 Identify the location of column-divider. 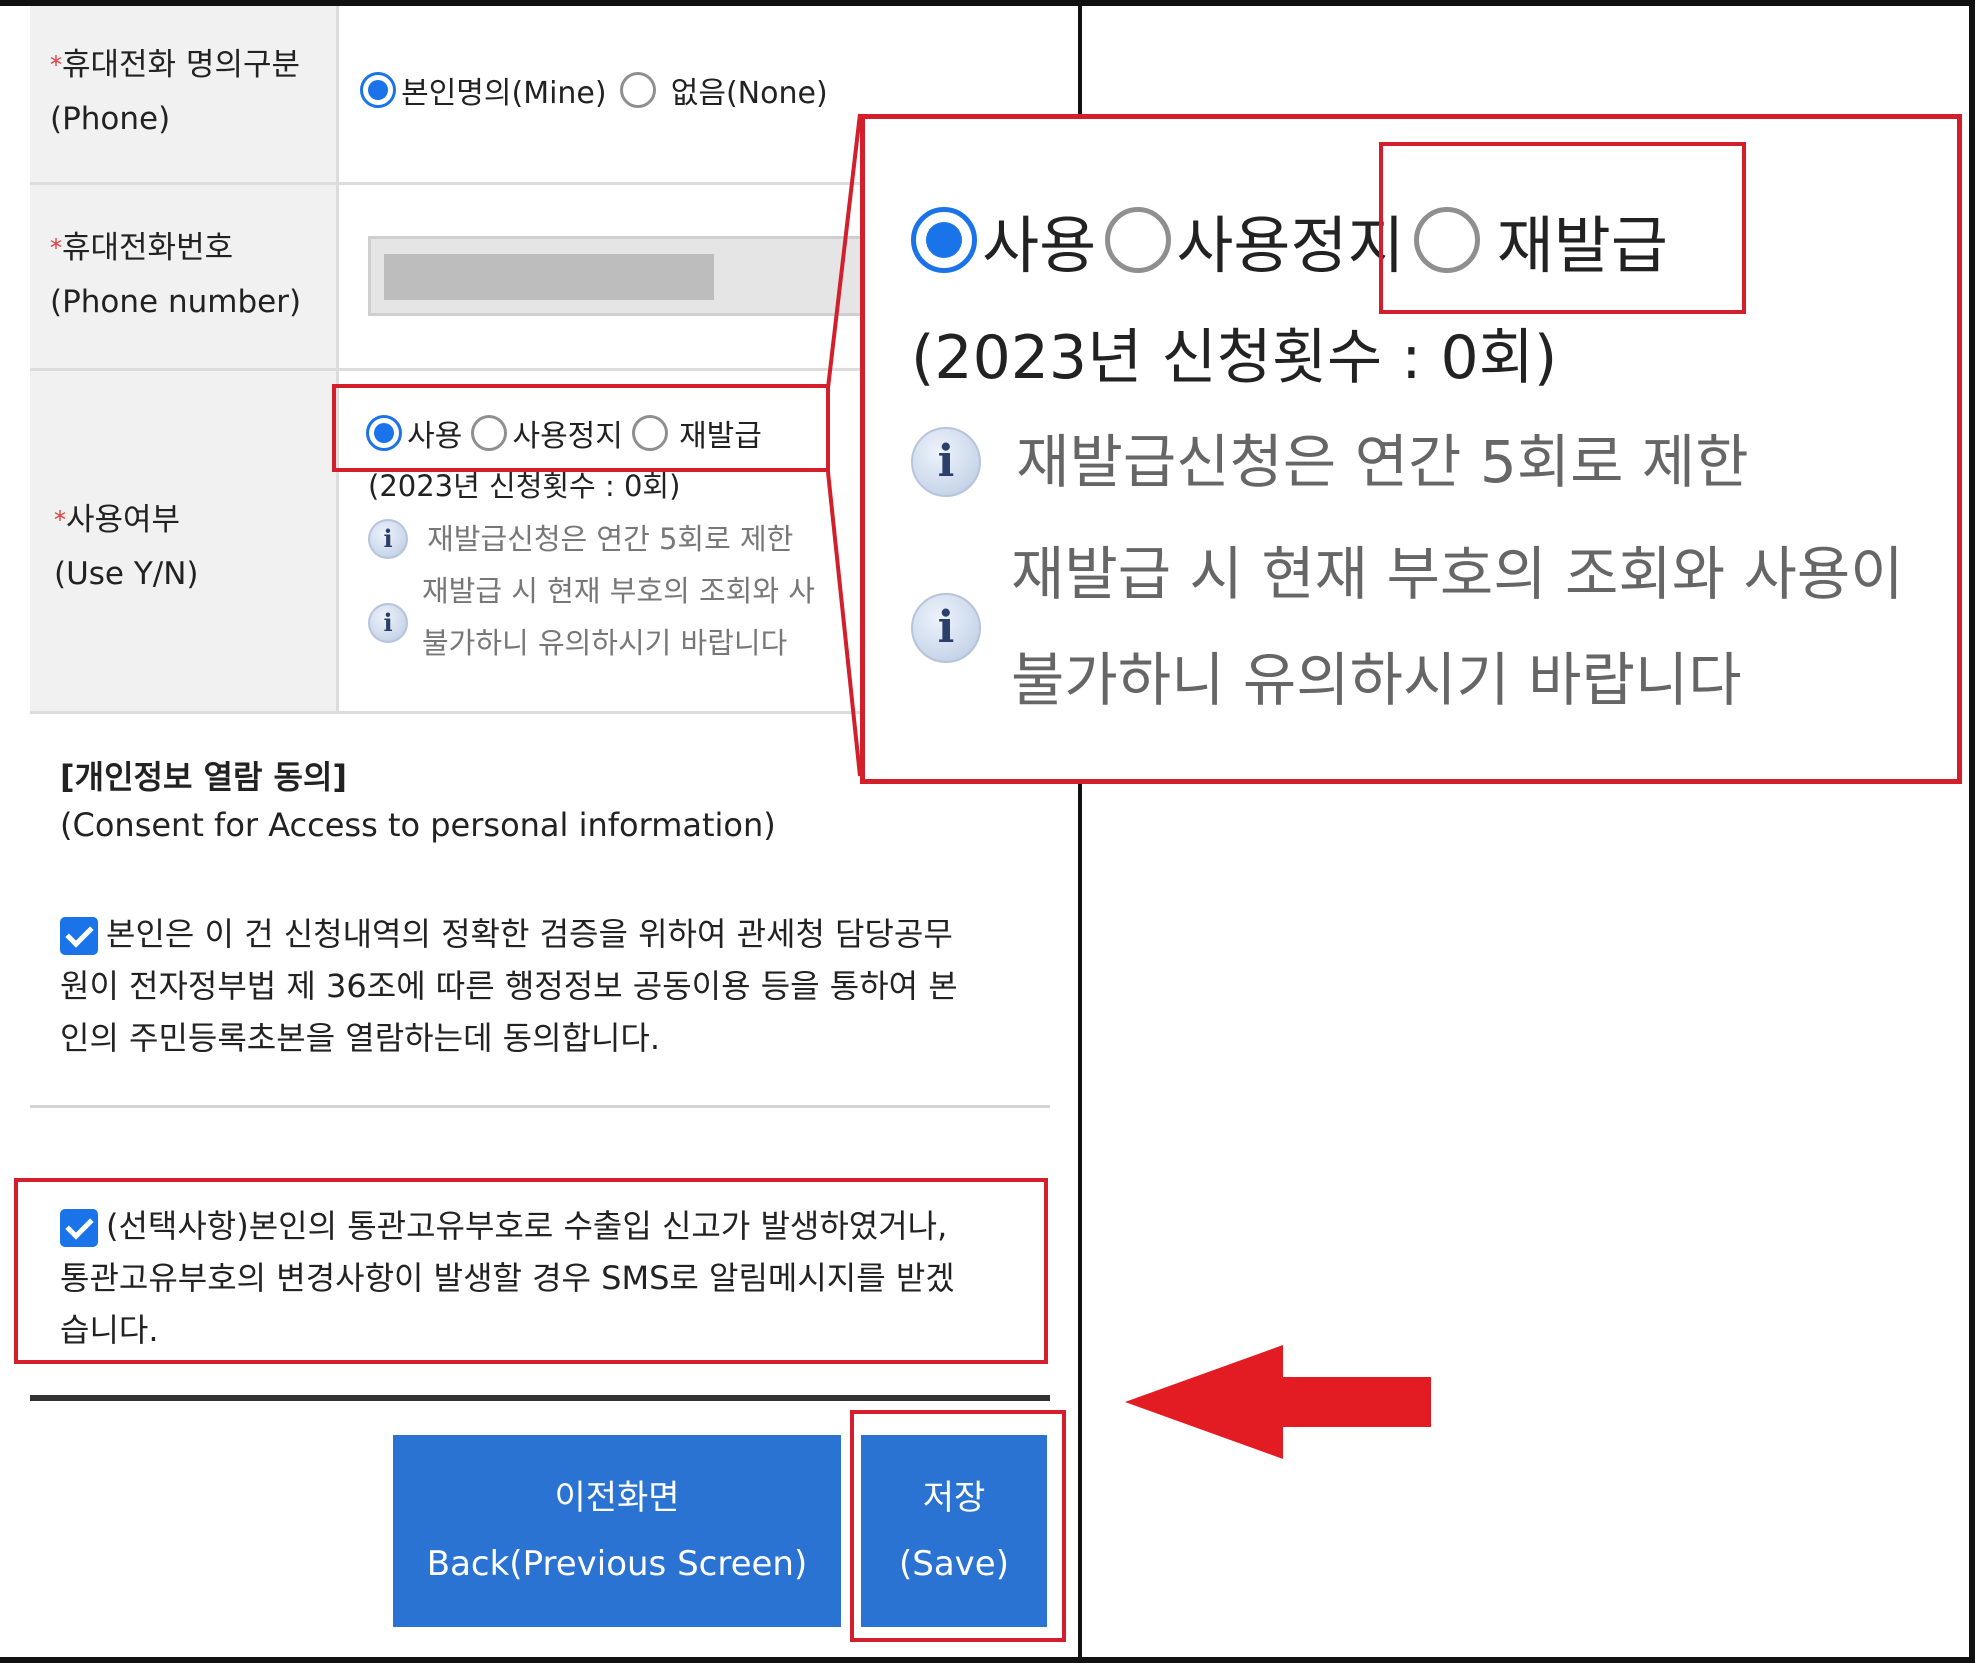
(337, 358).